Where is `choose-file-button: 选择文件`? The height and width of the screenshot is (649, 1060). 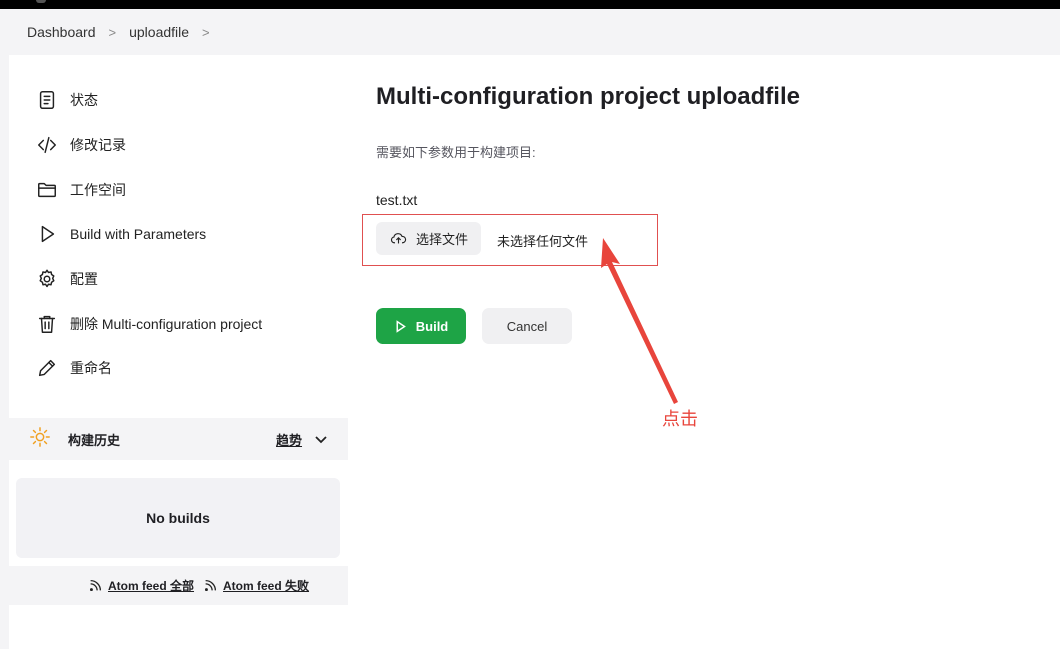 choose-file-button: 选择文件 is located at coordinates (428, 238).